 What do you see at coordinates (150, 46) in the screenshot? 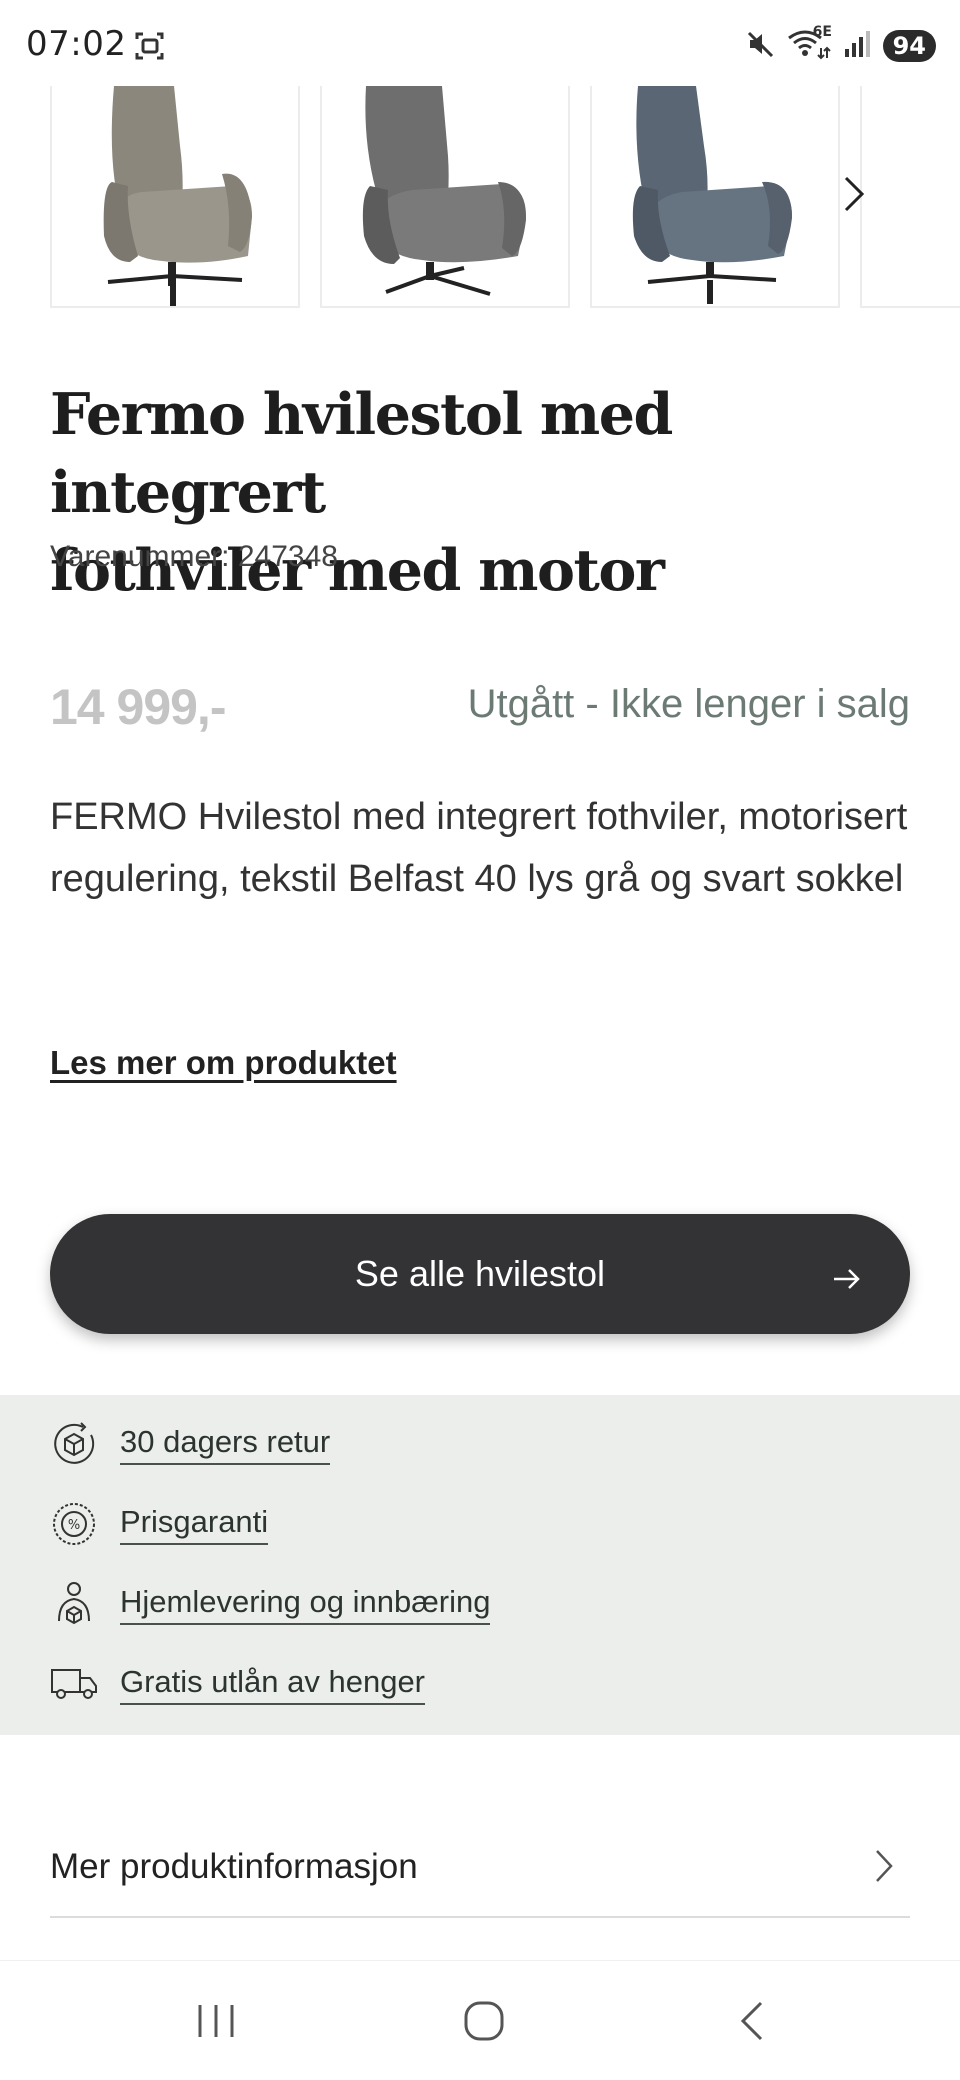
I see `screenshot-icon` at bounding box center [150, 46].